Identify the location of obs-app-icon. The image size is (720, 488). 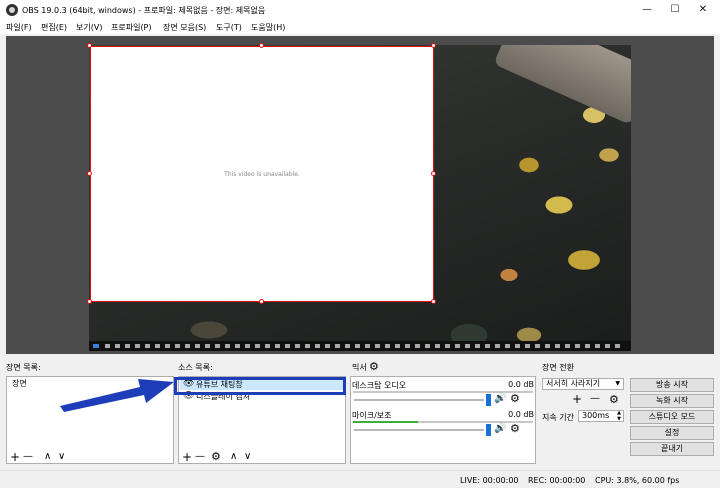
(12, 10).